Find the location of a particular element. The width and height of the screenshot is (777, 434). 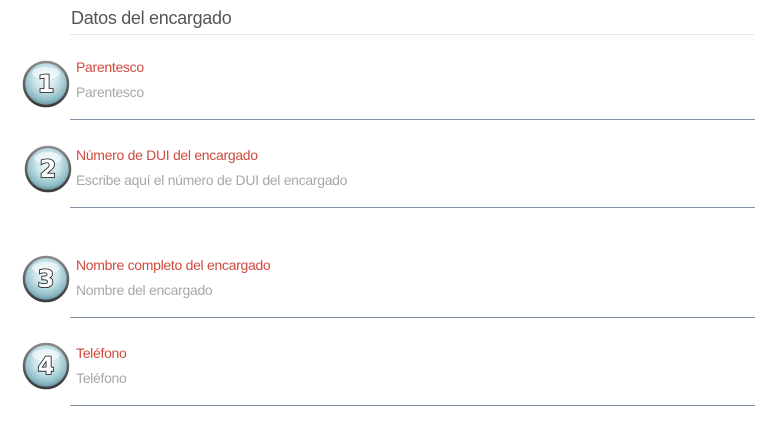

step-2-badge-icon: 2 is located at coordinates (48, 169).